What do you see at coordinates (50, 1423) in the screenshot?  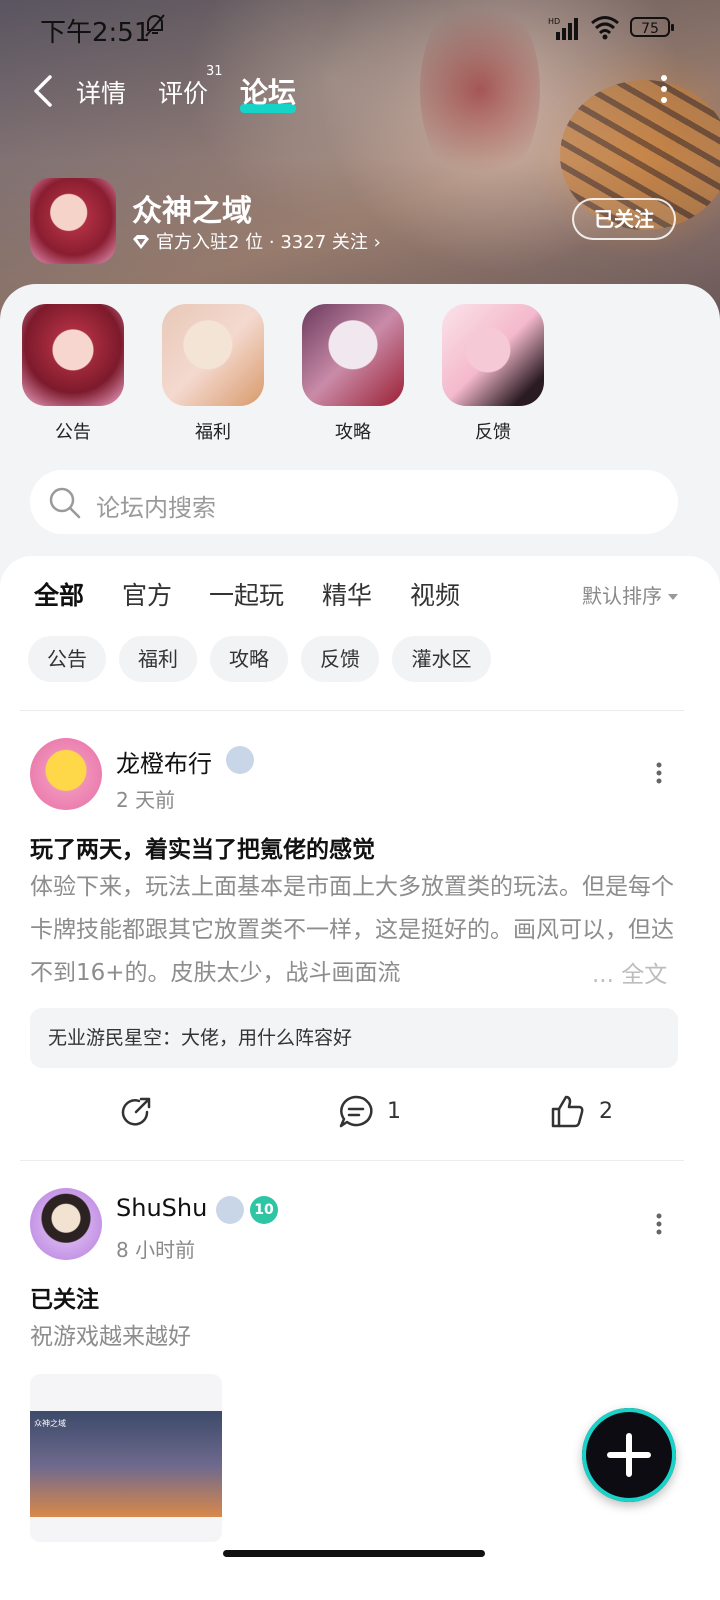 I see `thumbnail-title: 众神之域` at bounding box center [50, 1423].